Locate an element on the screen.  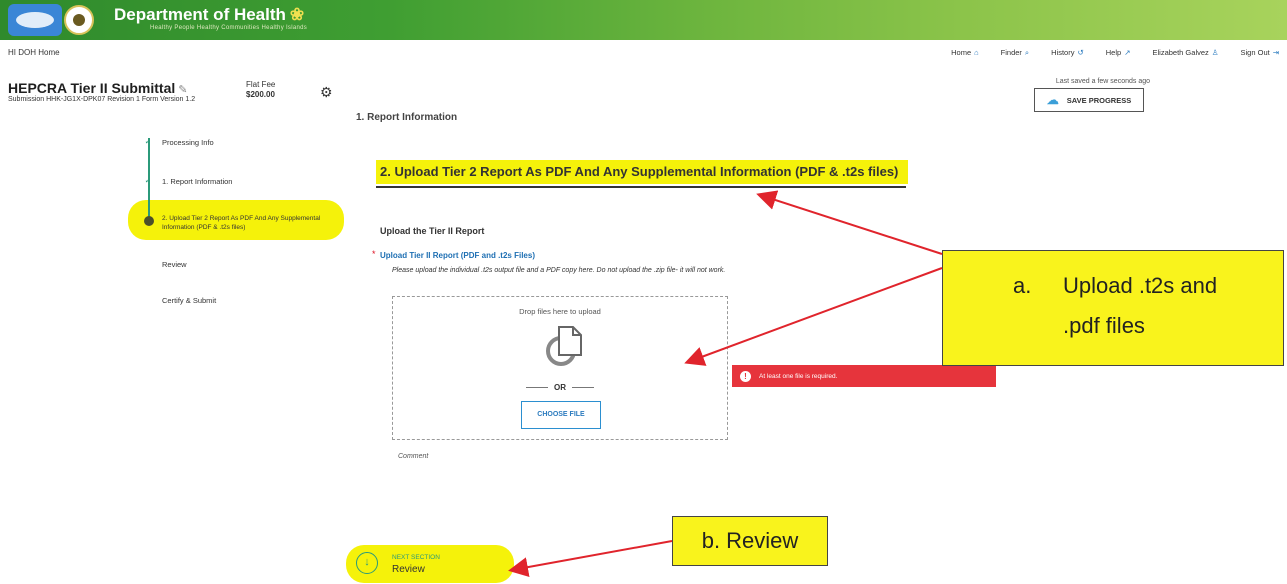
required-marker: * is located at coordinates (374, 254).